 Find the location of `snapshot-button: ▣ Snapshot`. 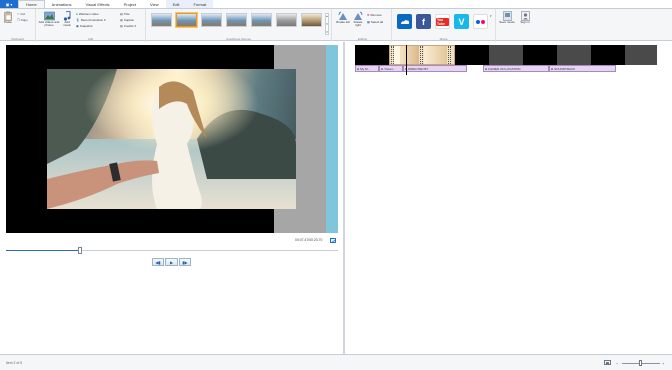

snapshot-button: ▣ Snapshot is located at coordinates (84, 26).